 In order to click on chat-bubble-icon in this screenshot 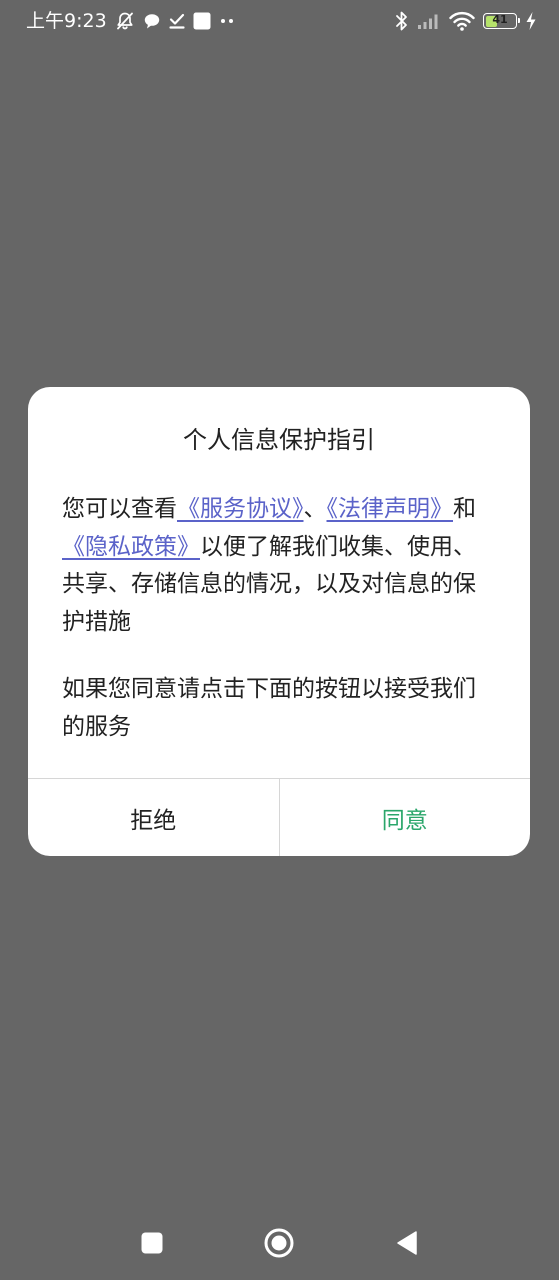, I will do `click(152, 21)`.